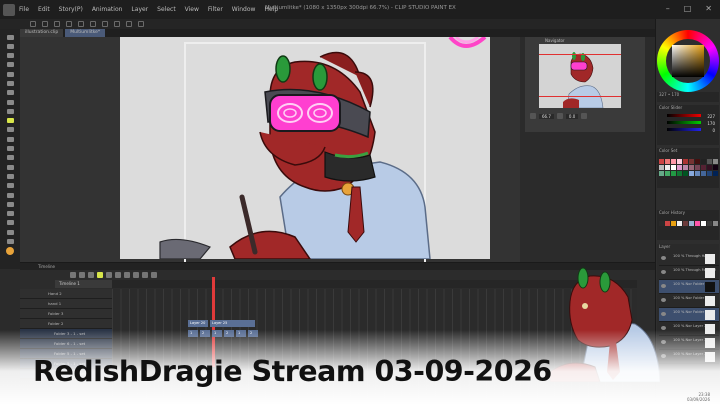 This screenshot has height=405, width=720. What do you see at coordinates (100, 274) in the screenshot?
I see `play-icon` at bounding box center [100, 274].